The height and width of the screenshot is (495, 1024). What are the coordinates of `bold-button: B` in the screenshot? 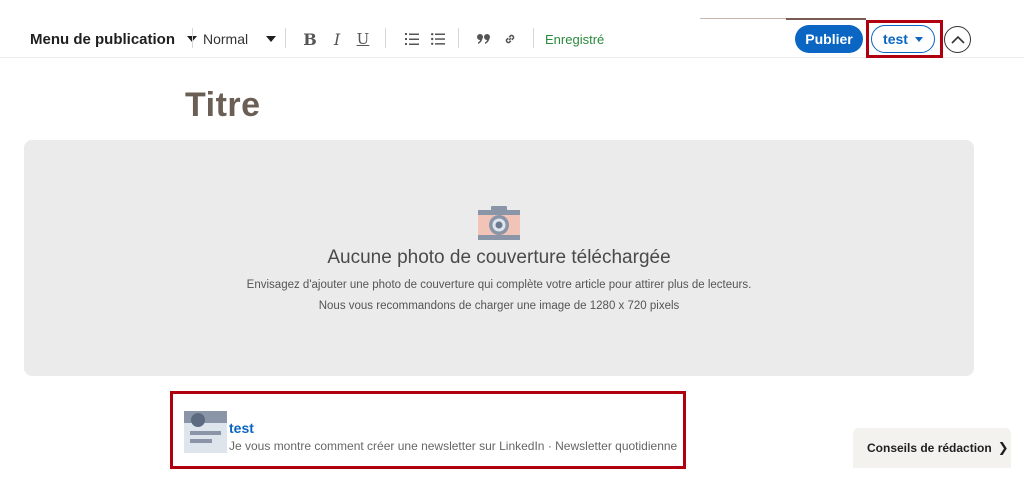 It's located at (310, 39).